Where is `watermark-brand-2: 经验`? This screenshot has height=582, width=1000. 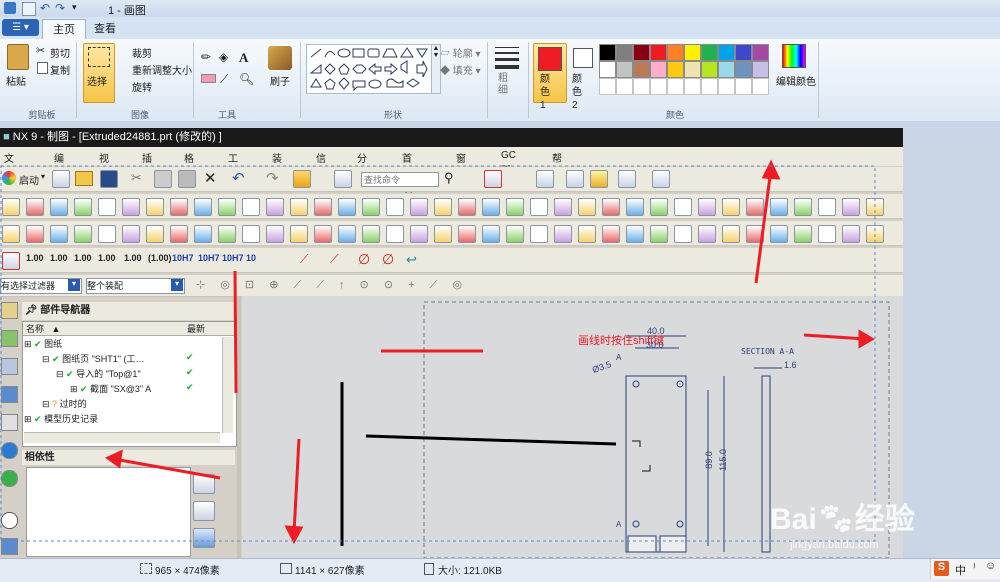 watermark-brand-2: 经验 is located at coordinates (884, 519).